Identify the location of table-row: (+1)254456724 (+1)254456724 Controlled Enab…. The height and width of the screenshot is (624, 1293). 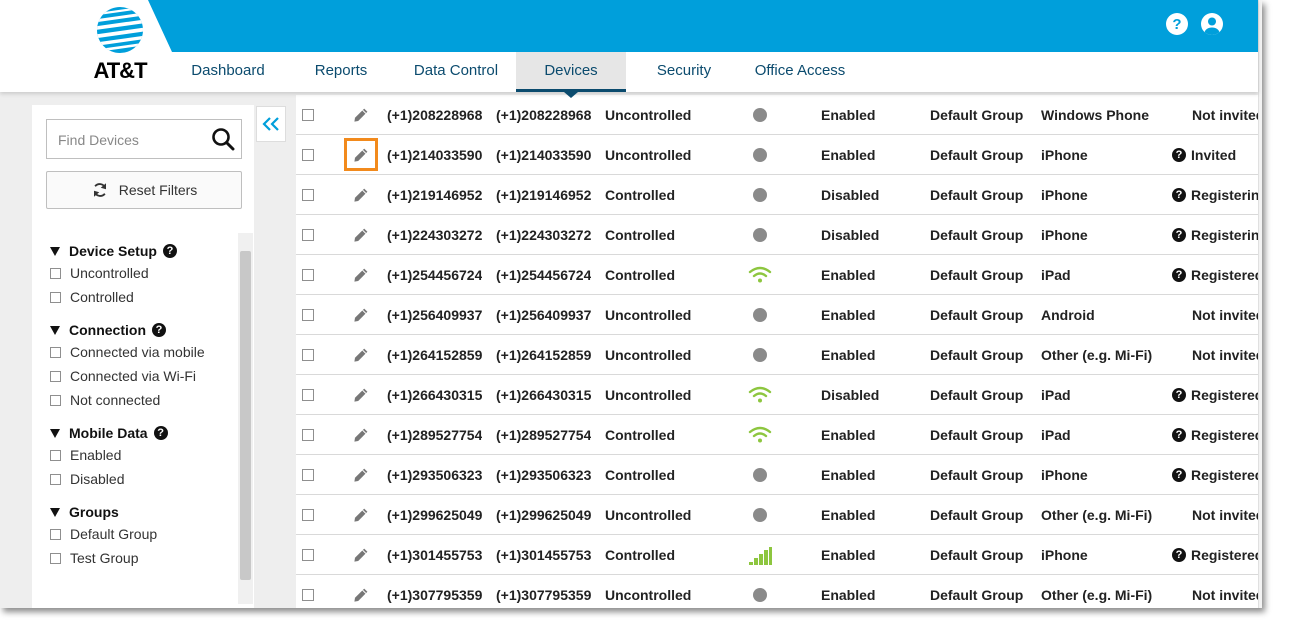
(777, 275).